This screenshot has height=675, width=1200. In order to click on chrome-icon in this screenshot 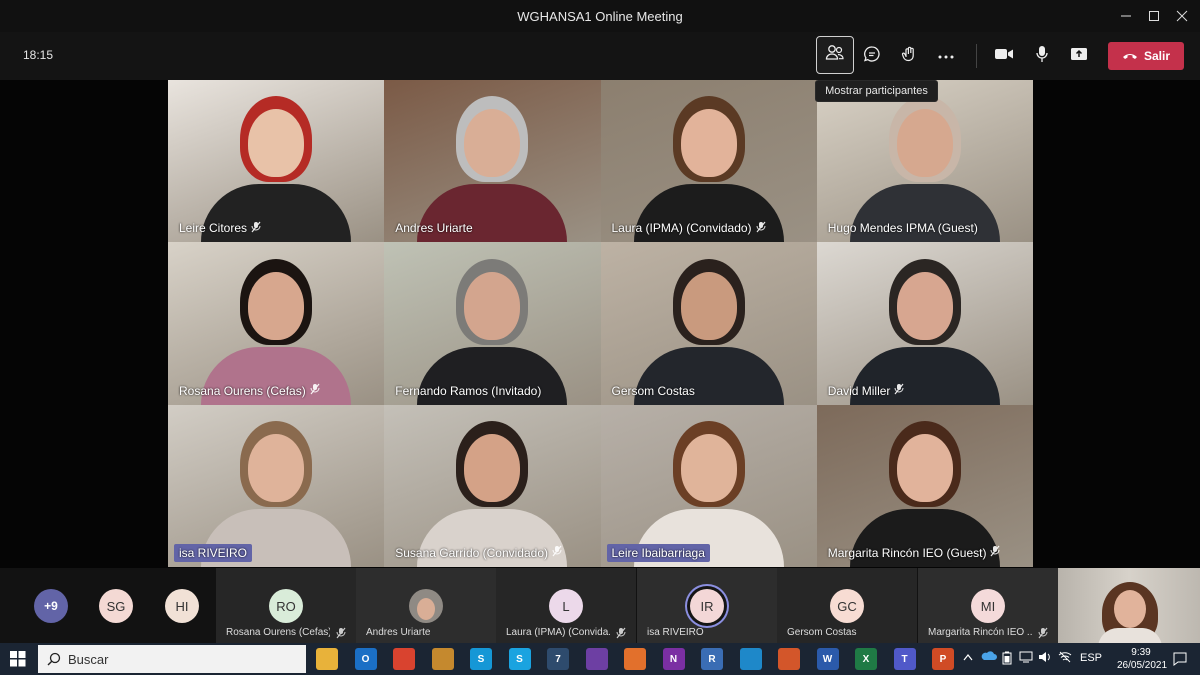, I will do `click(404, 659)`.